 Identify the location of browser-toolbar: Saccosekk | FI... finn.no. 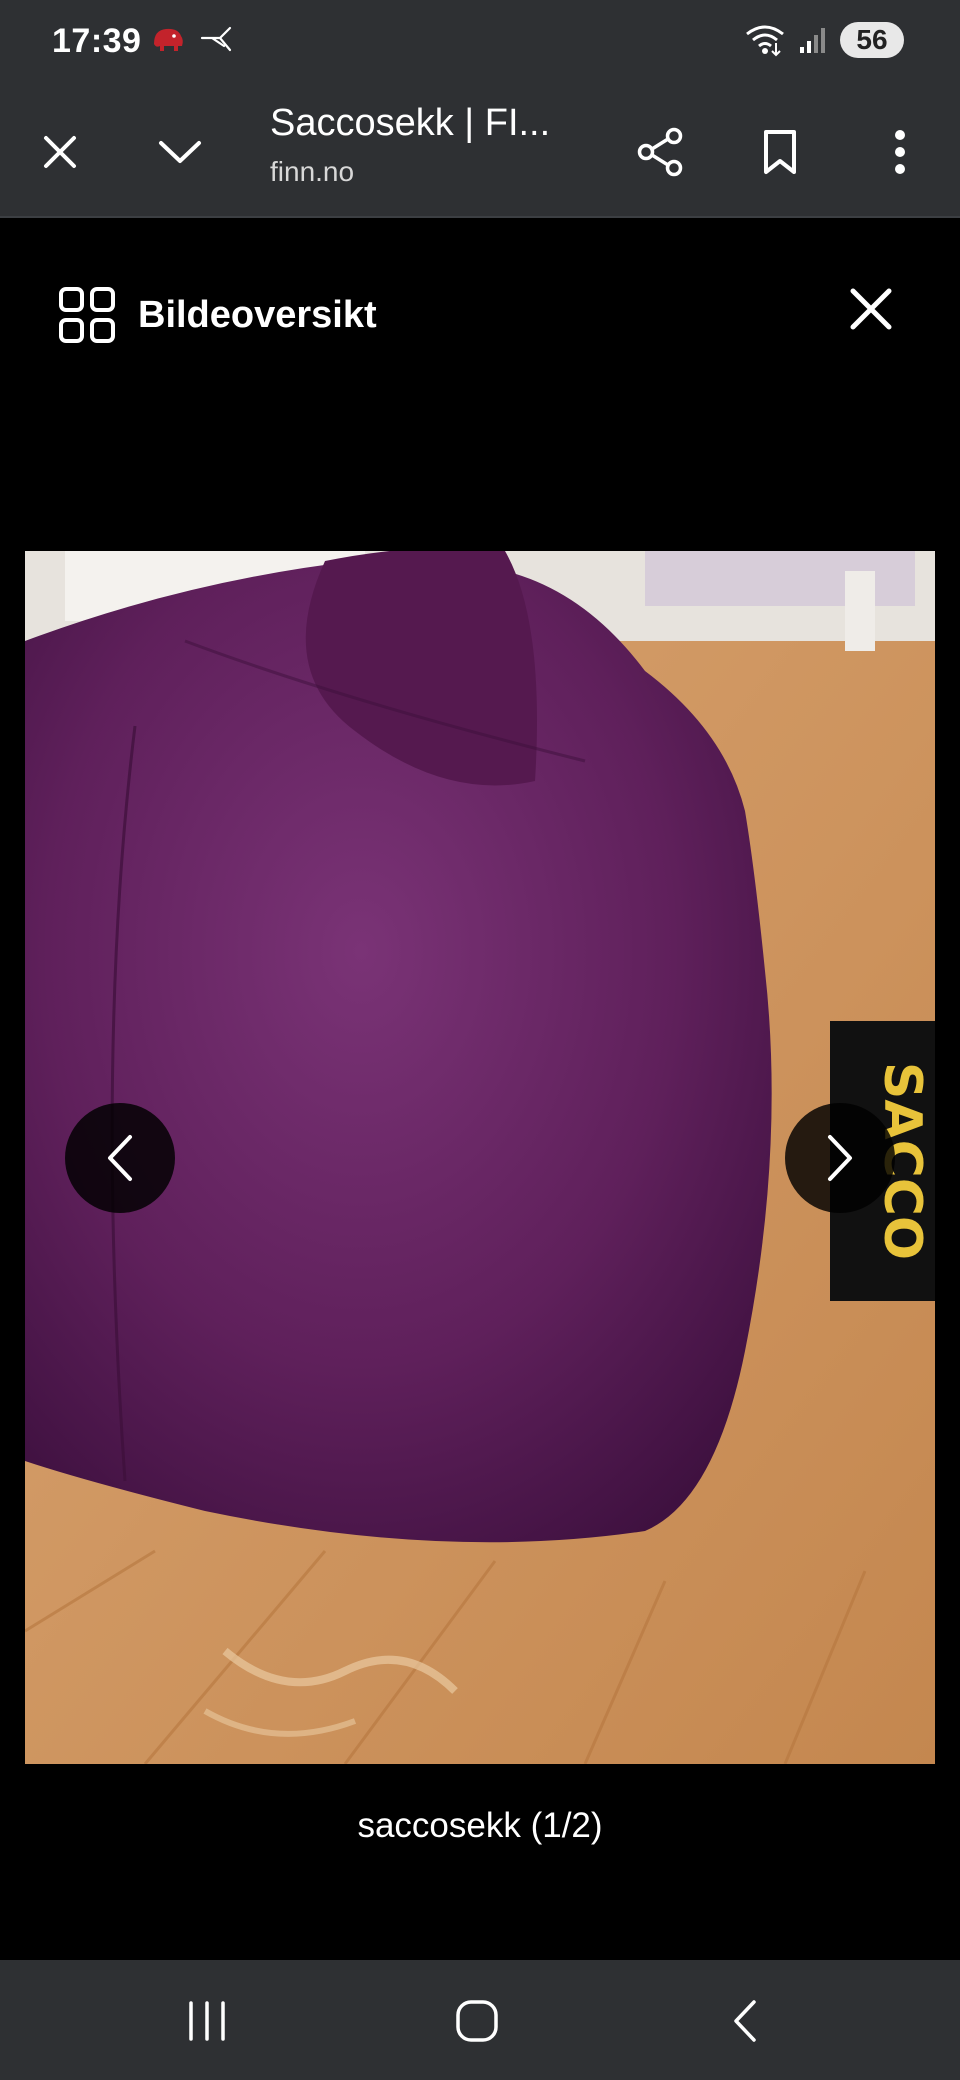
(480, 154).